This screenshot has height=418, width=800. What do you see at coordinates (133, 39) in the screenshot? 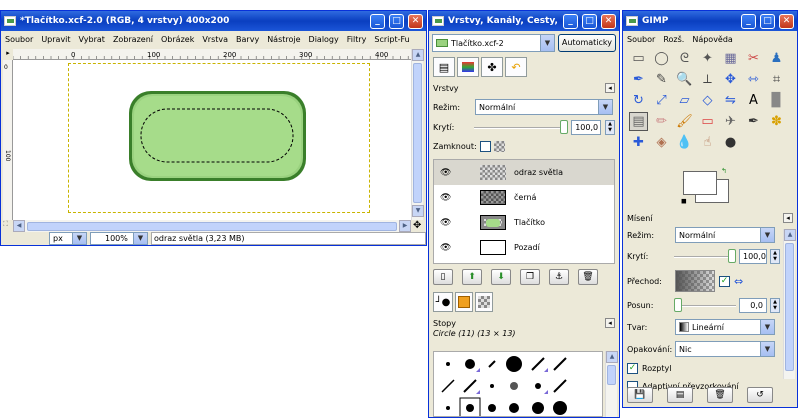
I see `image-menu-item: Zobrazení` at bounding box center [133, 39].